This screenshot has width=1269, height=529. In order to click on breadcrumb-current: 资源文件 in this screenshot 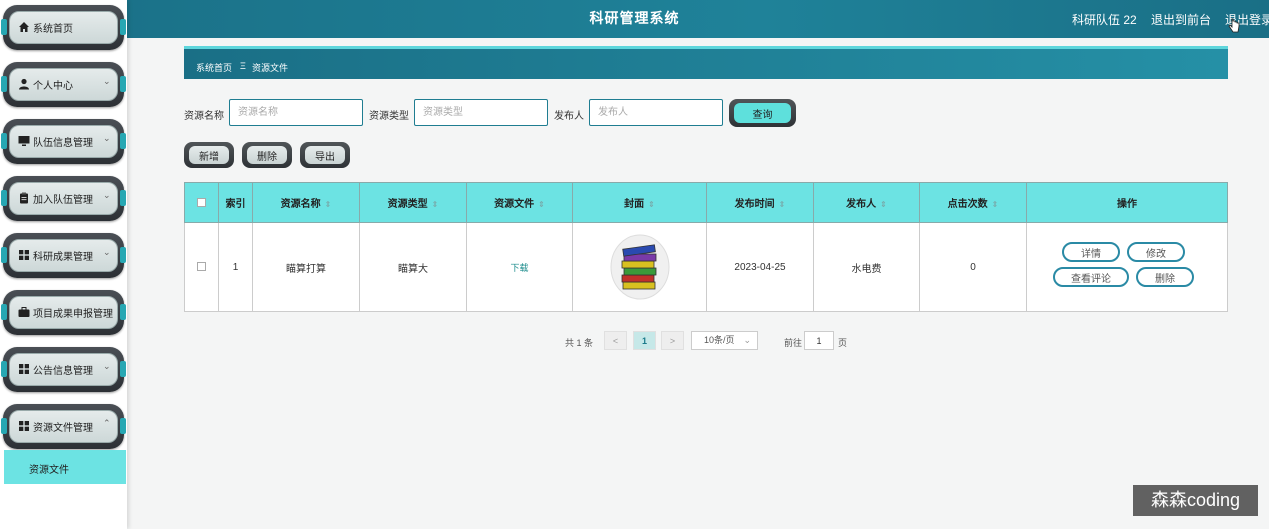, I will do `click(270, 68)`.